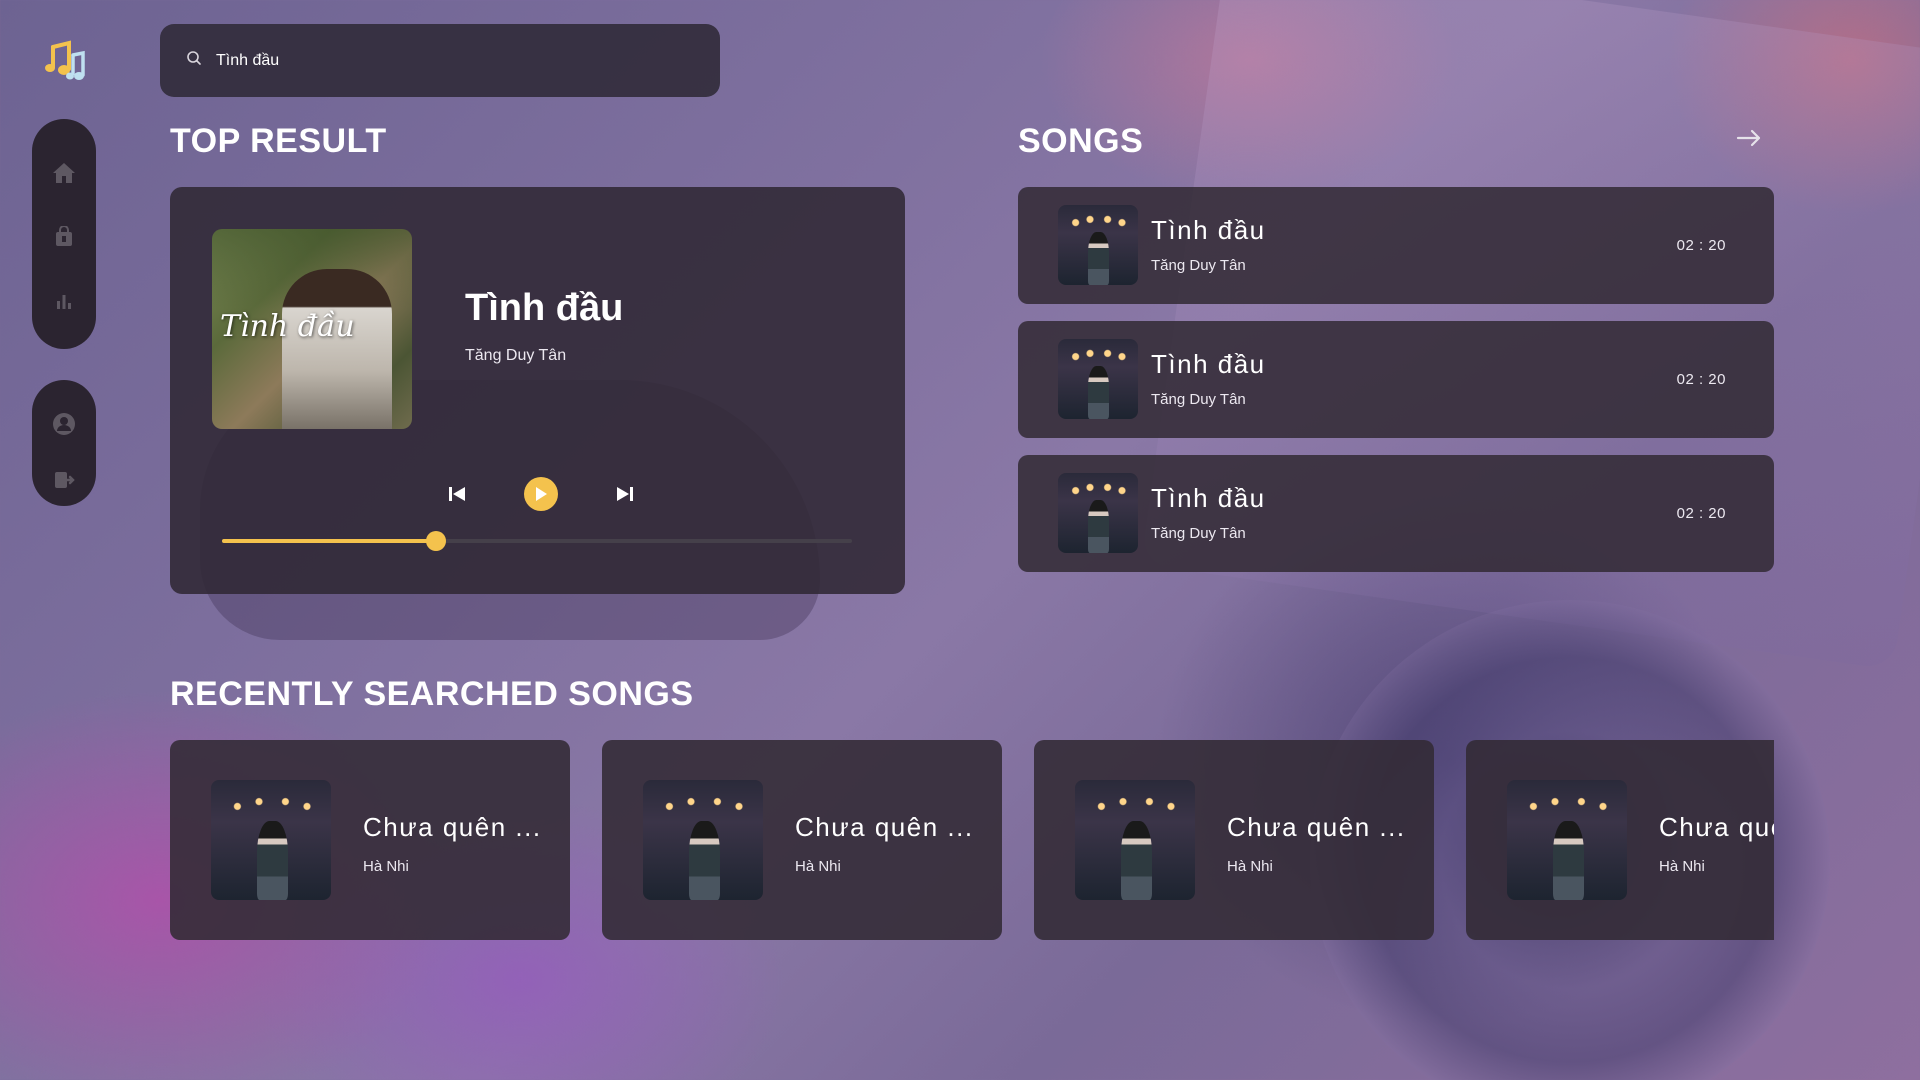 The image size is (1920, 1080). I want to click on songs-heading: SONGS, so click(1081, 141).